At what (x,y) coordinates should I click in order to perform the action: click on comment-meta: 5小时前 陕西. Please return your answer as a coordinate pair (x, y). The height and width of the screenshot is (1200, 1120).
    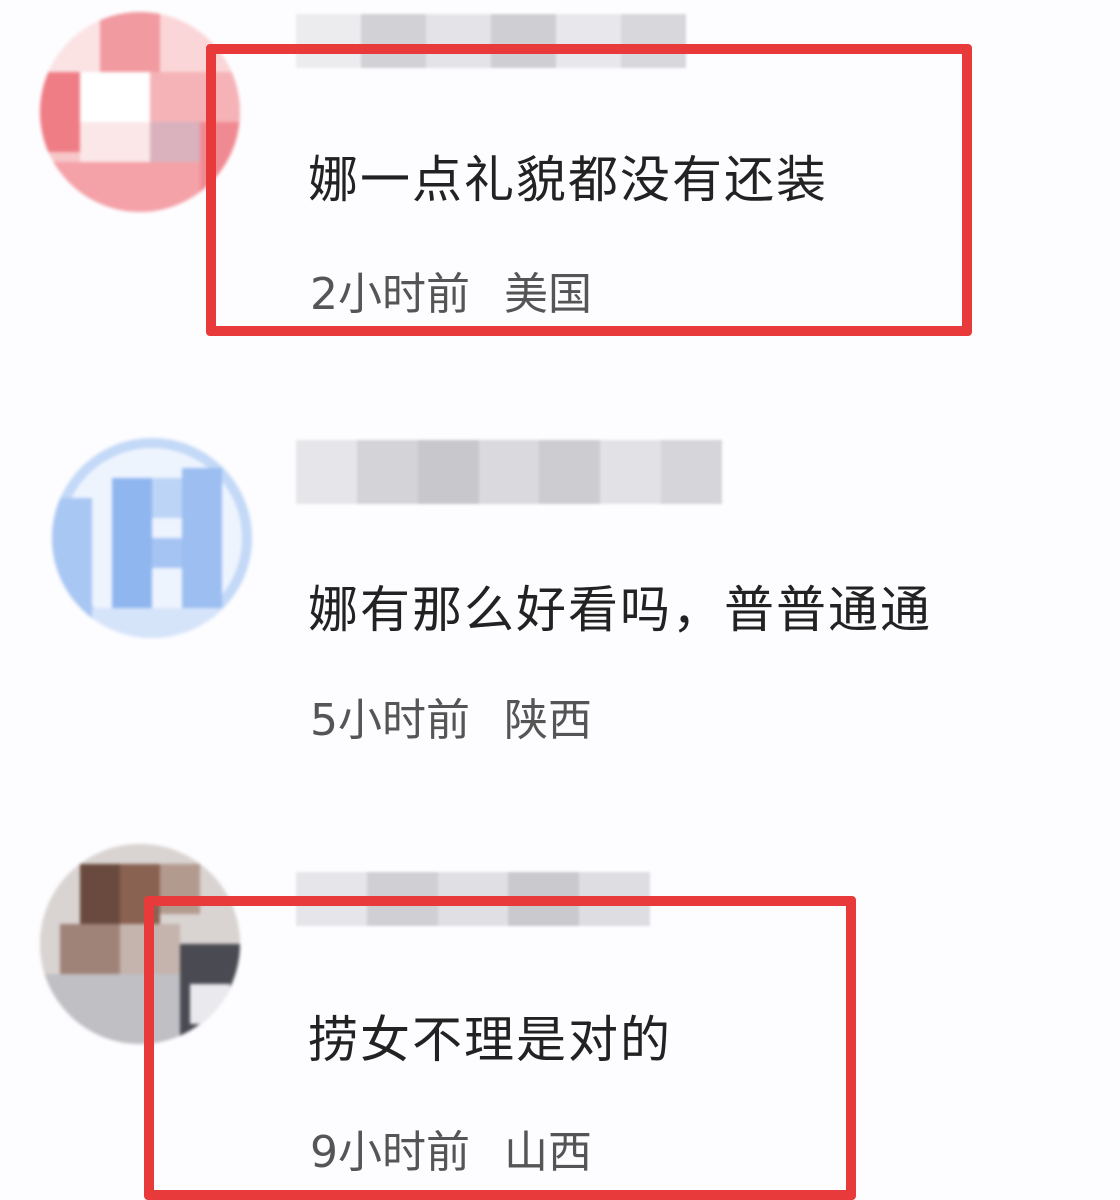
    Looking at the image, I should click on (451, 716).